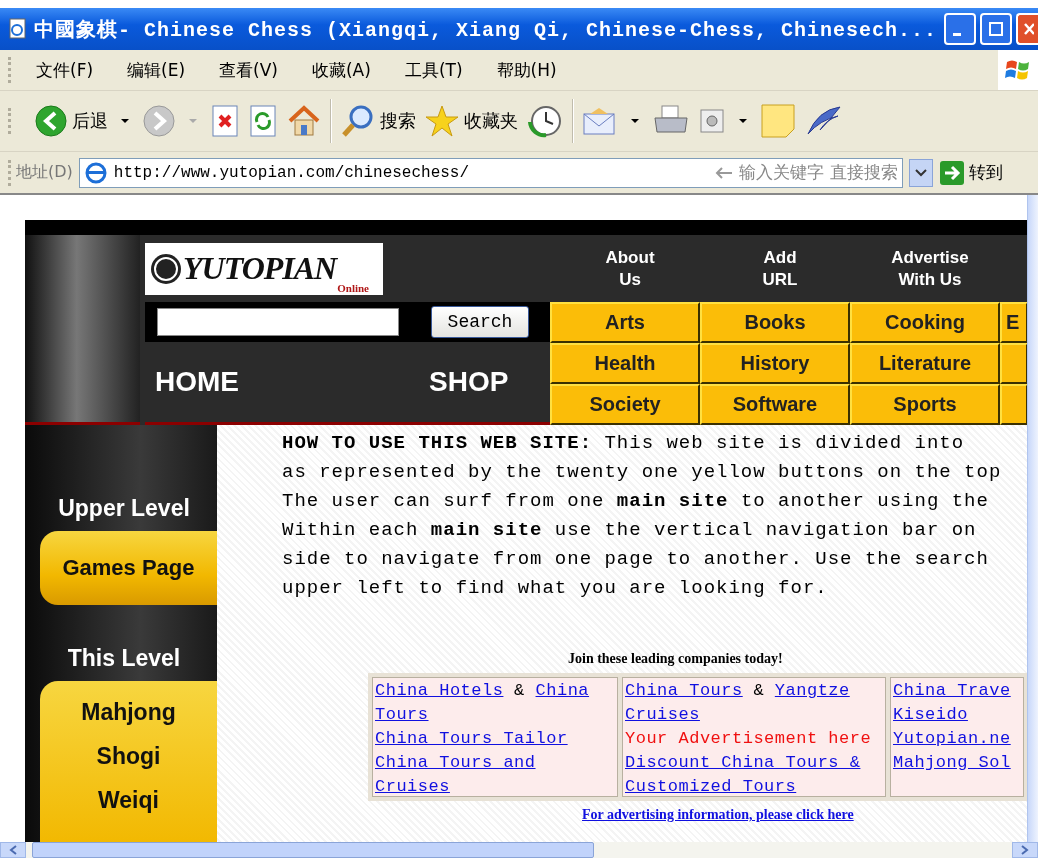 This screenshot has height=858, width=1038. I want to click on left-arrow-icon, so click(724, 172).